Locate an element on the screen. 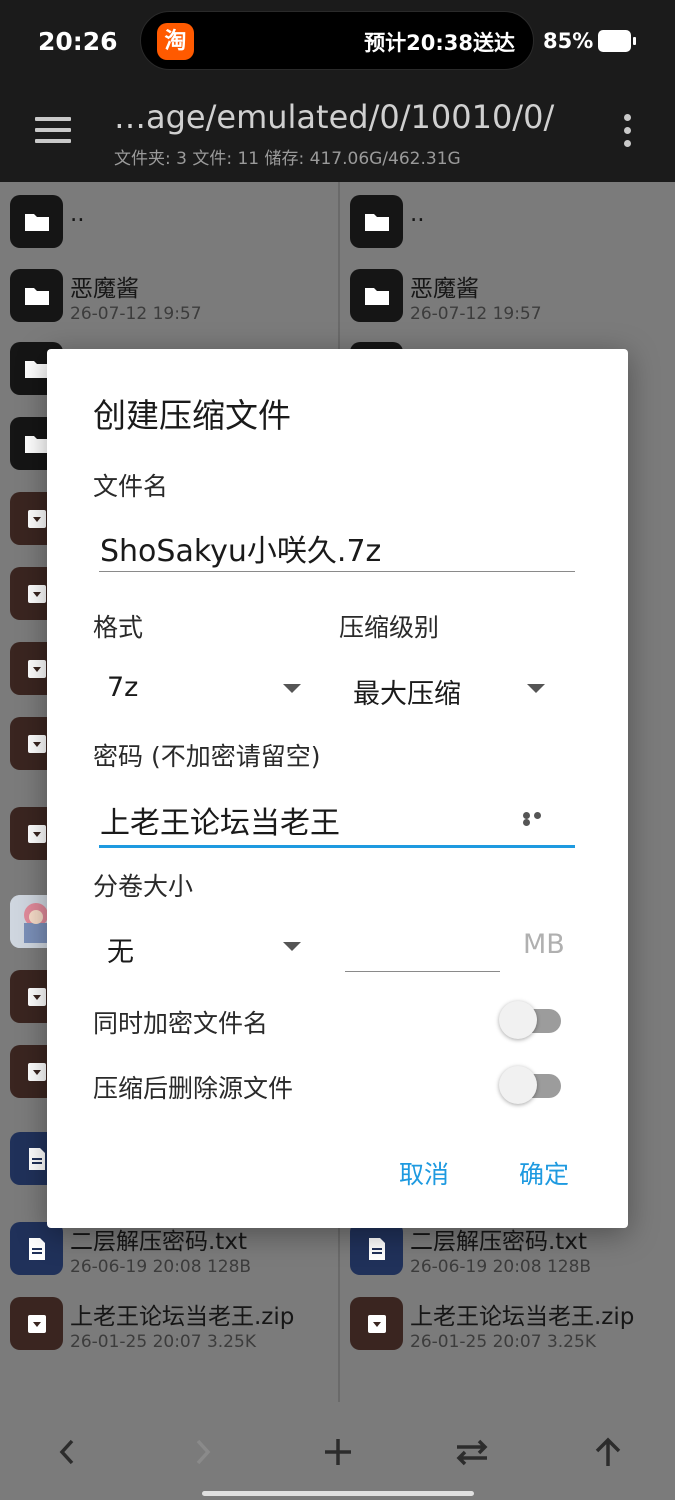 This screenshot has width=675, height=1500. taobao-app-icon: 淘 is located at coordinates (175, 41).